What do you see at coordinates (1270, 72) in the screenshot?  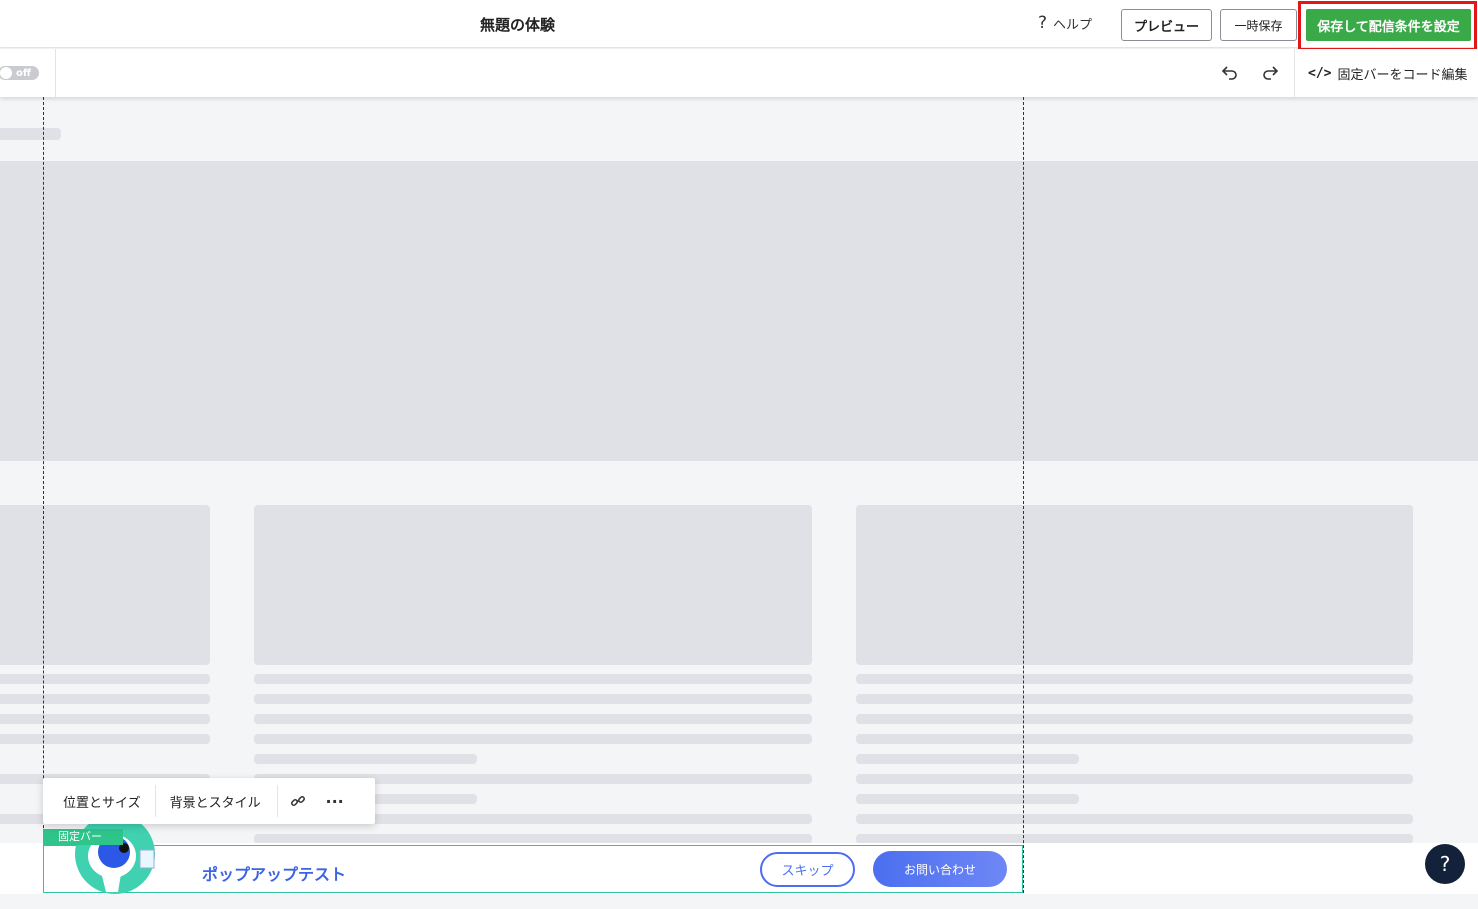 I see `redo-icon` at bounding box center [1270, 72].